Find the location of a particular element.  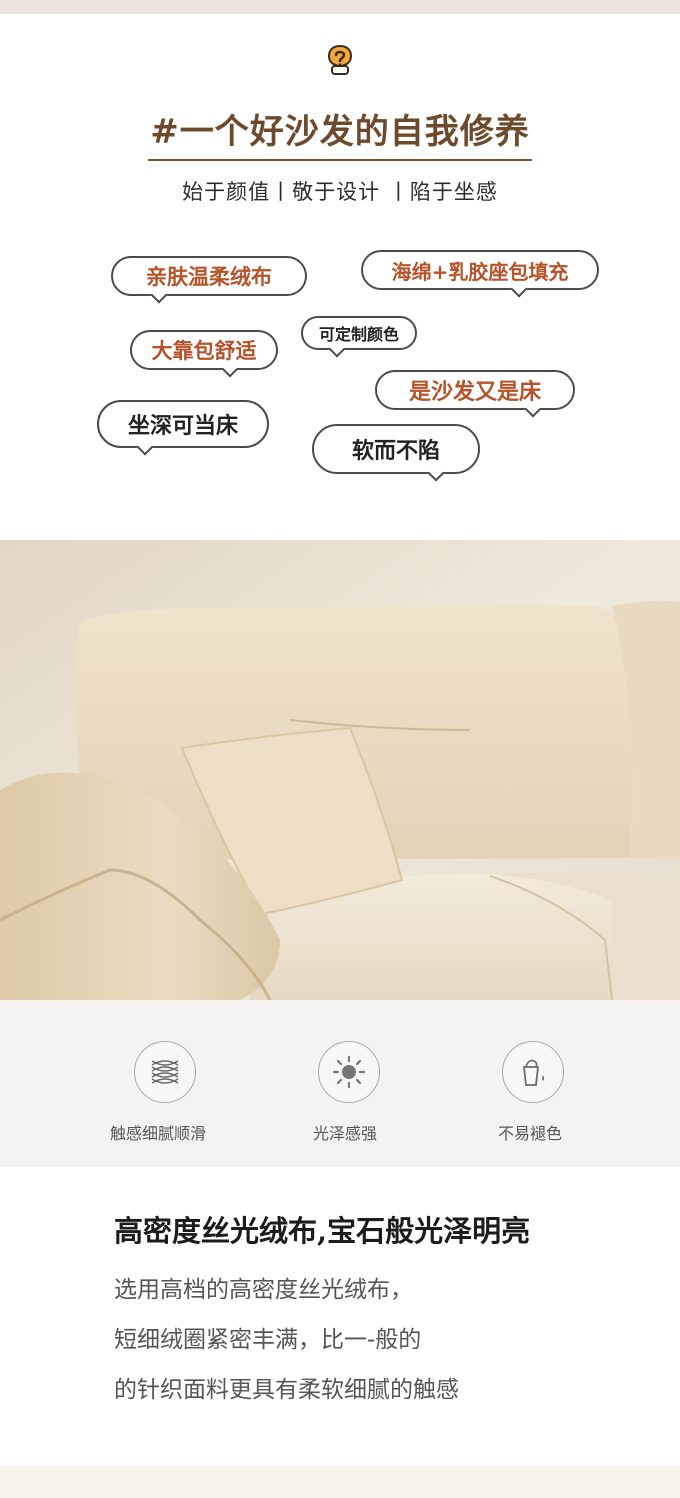

bubble-soft-not-sink: 软而不陷 is located at coordinates (396, 453).